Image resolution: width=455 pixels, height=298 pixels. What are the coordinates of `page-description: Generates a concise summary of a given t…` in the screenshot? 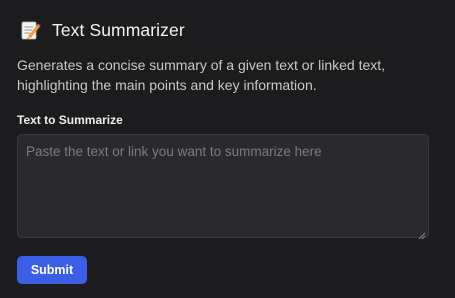 It's located at (201, 75).